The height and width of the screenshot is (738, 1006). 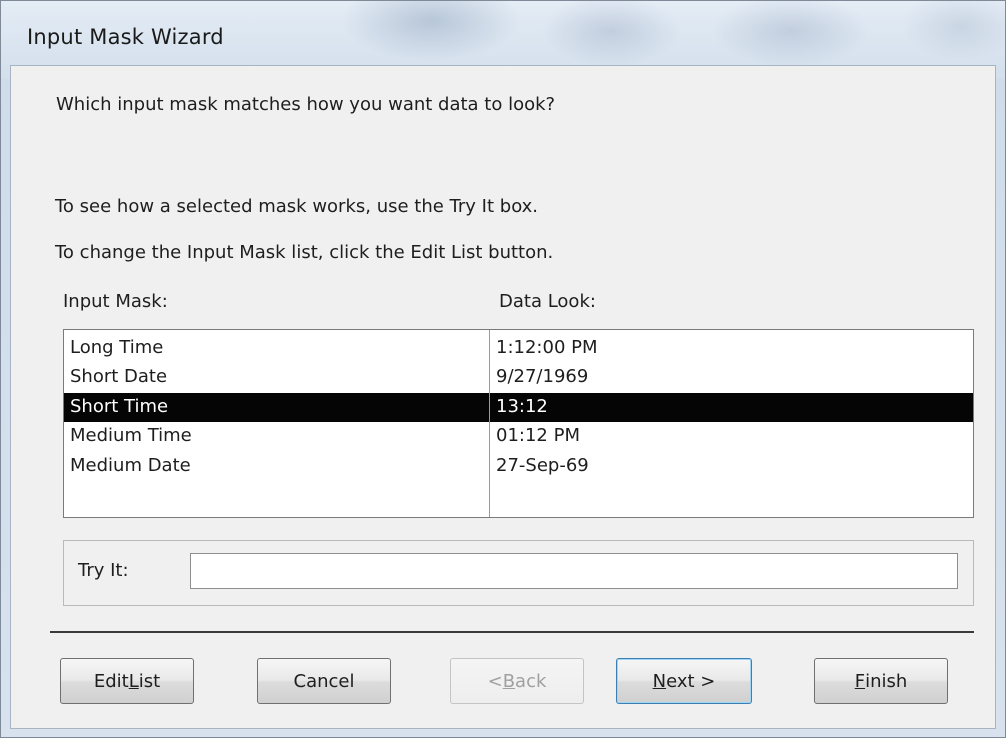 I want to click on list-item-mask: Short Date, so click(x=119, y=376).